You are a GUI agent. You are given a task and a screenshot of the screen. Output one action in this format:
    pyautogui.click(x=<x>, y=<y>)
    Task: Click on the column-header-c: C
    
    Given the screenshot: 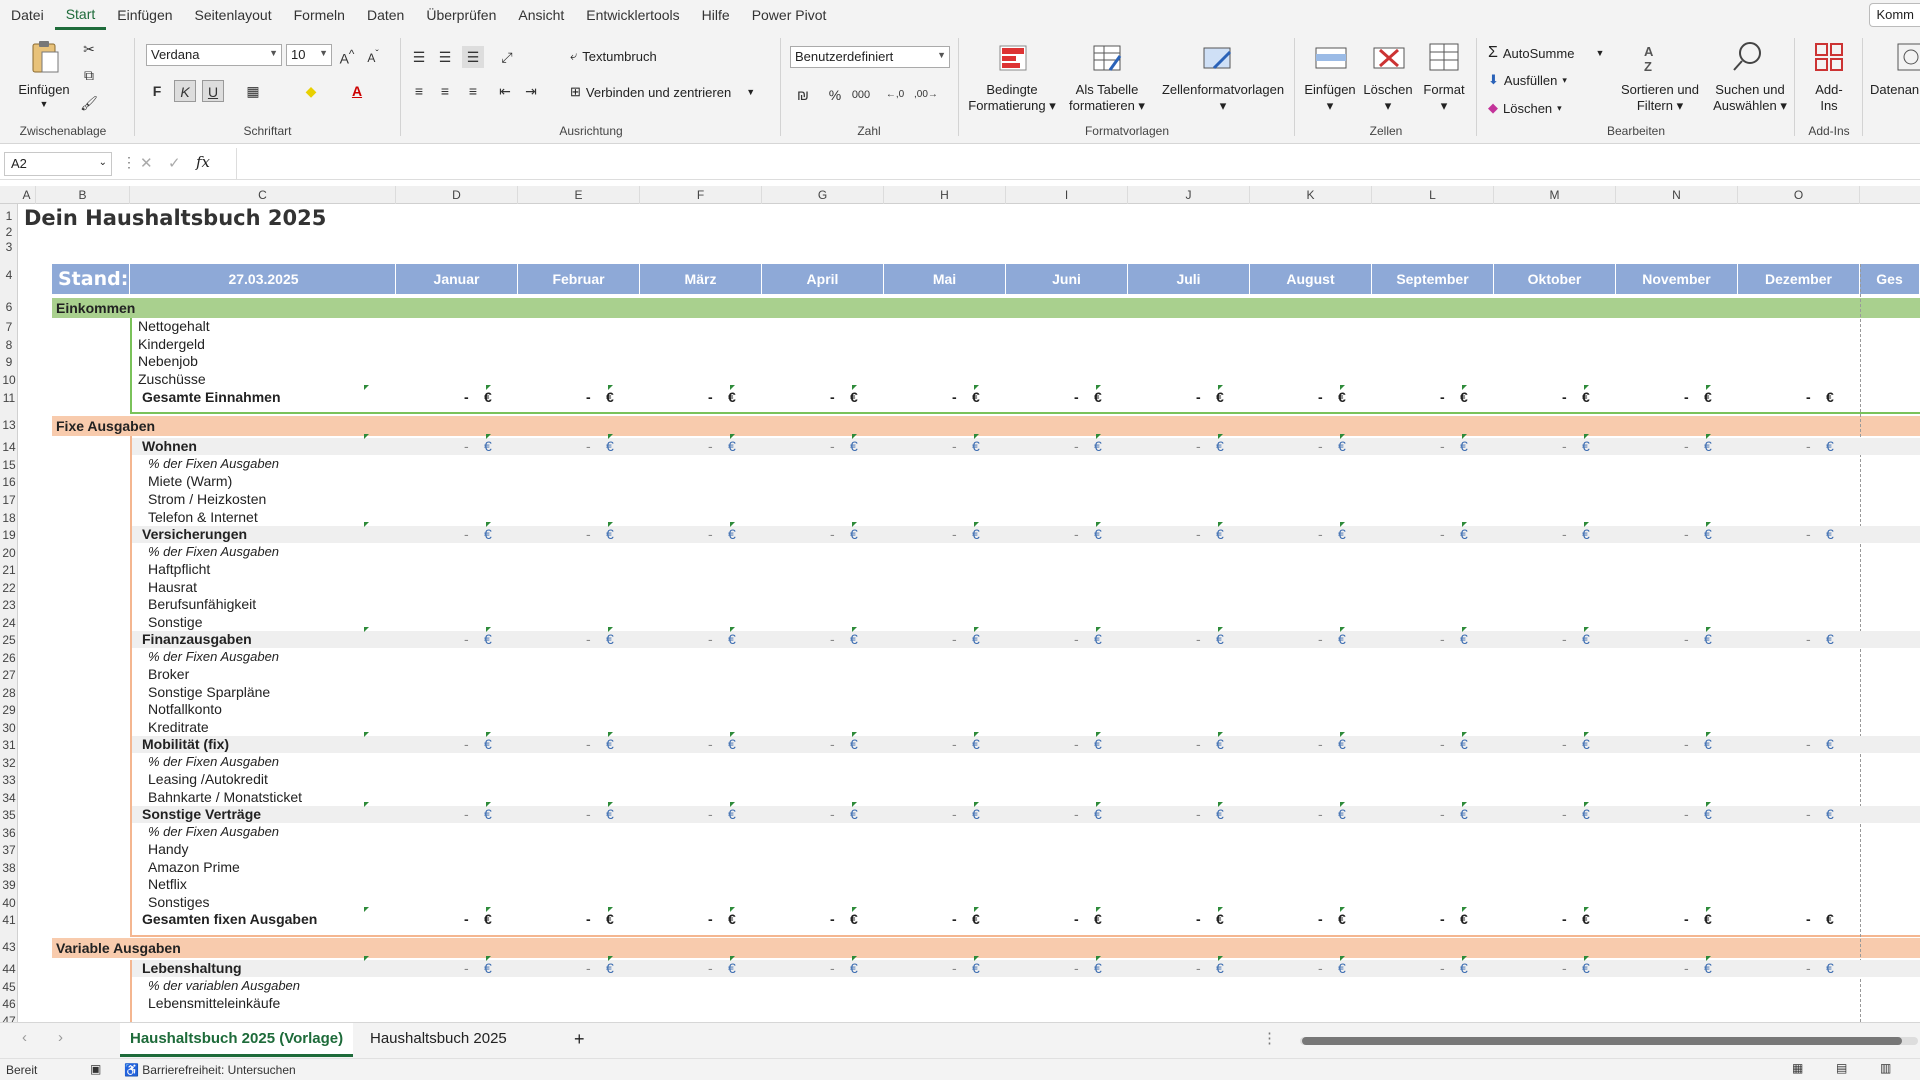 What is the action you would take?
    pyautogui.click(x=263, y=195)
    